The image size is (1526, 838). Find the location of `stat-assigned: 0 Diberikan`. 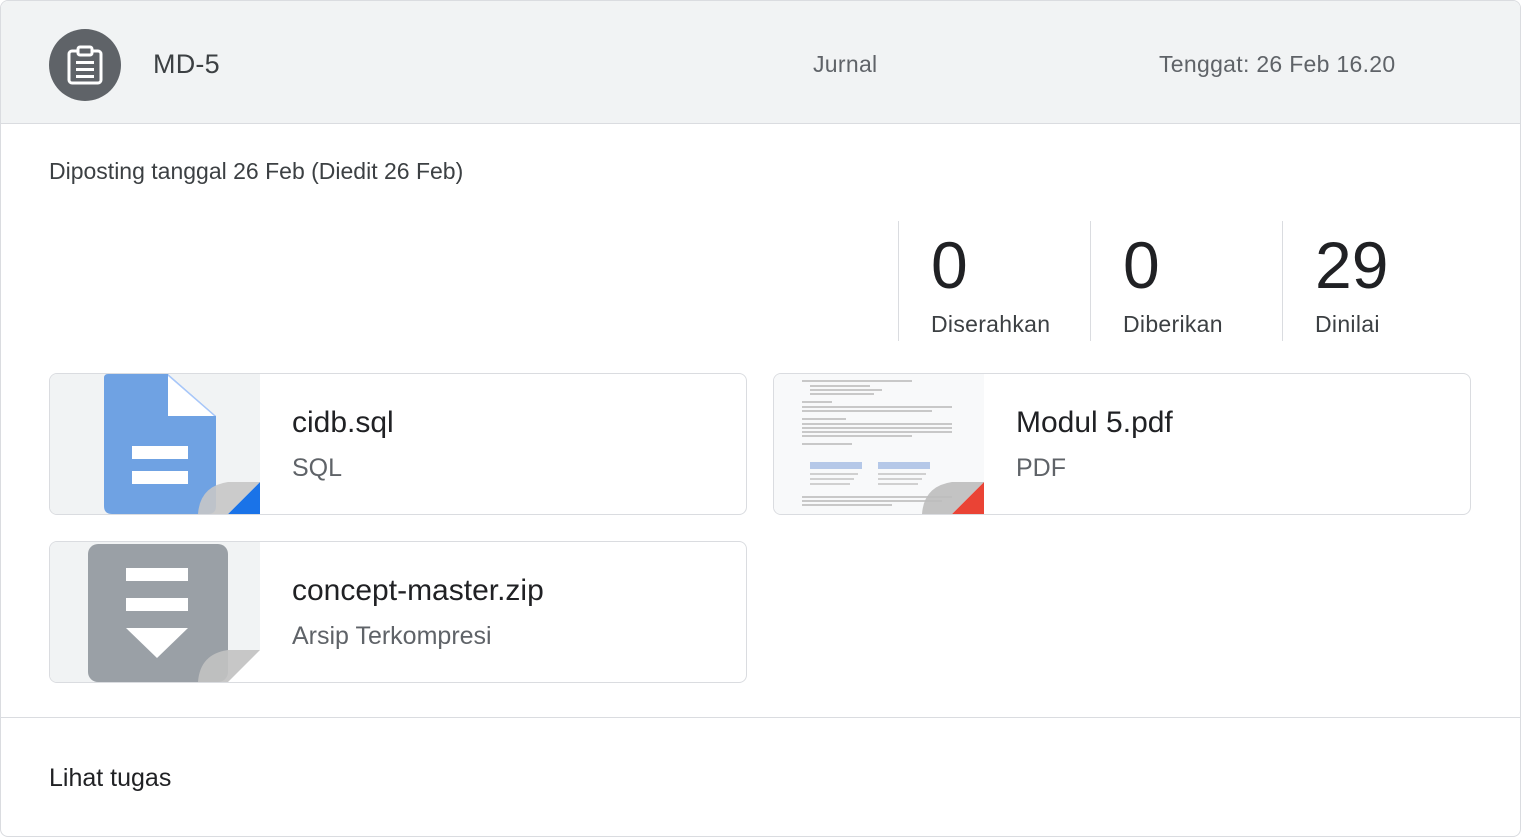

stat-assigned: 0 Diberikan is located at coordinates (1185, 281).